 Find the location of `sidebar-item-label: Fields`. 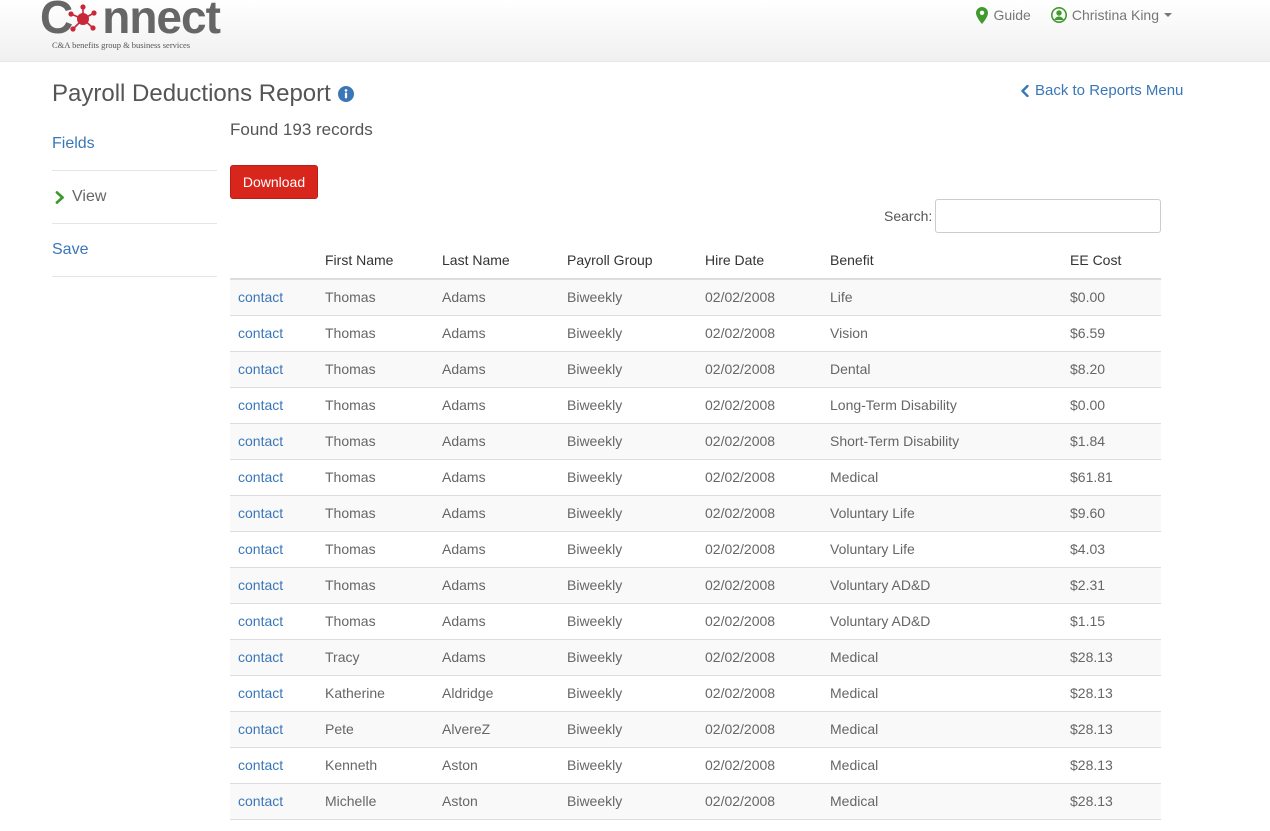

sidebar-item-label: Fields is located at coordinates (73, 143).